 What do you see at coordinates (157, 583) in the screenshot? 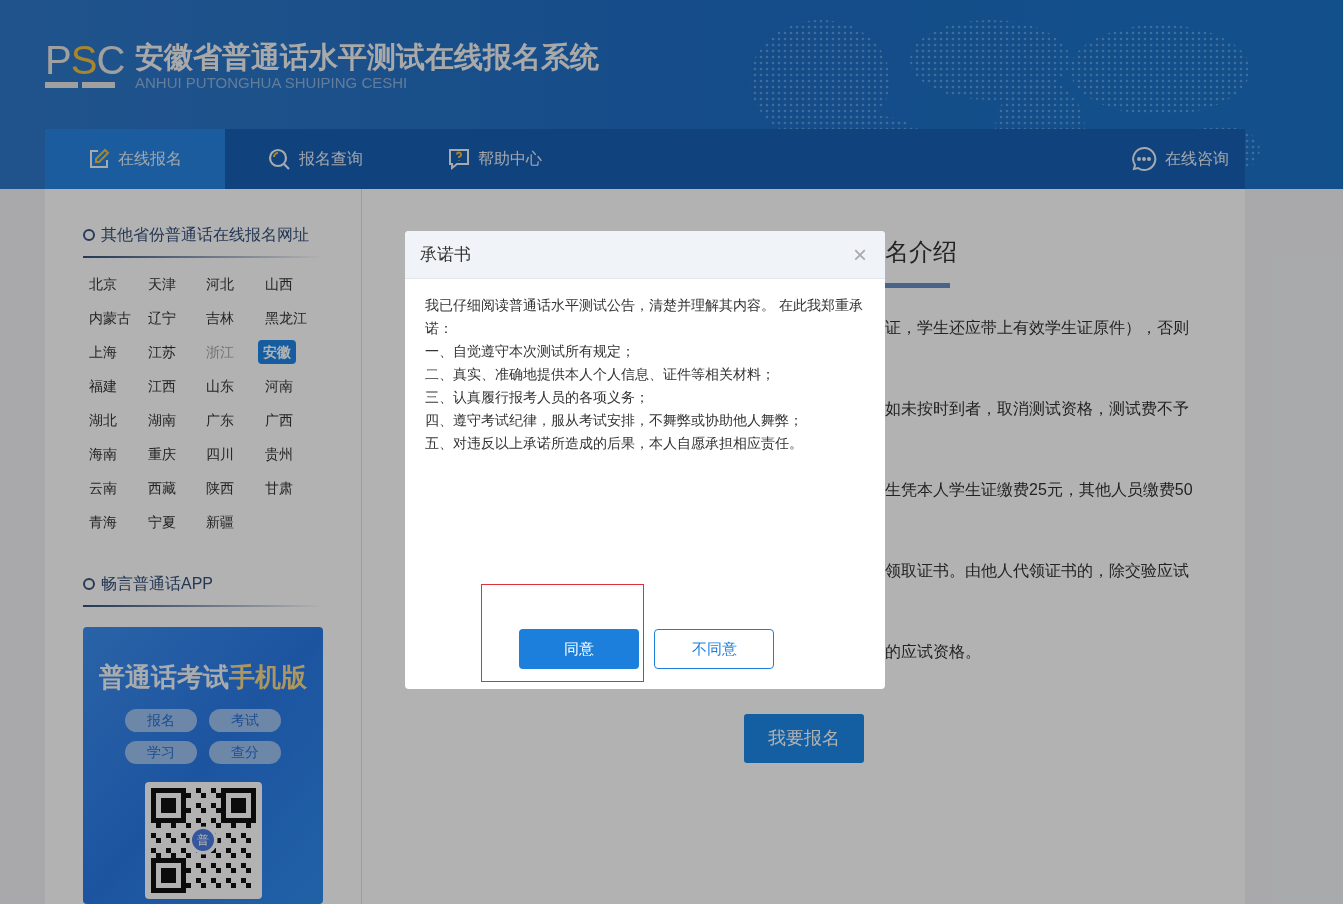
I see `section-heading: 畅言普通话APP` at bounding box center [157, 583].